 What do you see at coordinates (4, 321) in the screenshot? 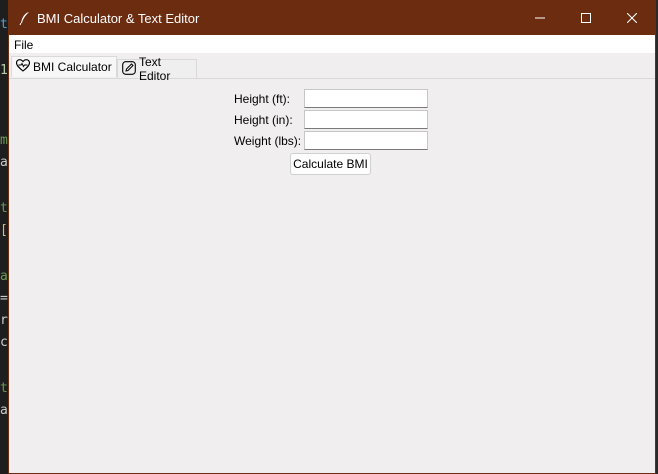
I see `background-code-fragment: r` at bounding box center [4, 321].